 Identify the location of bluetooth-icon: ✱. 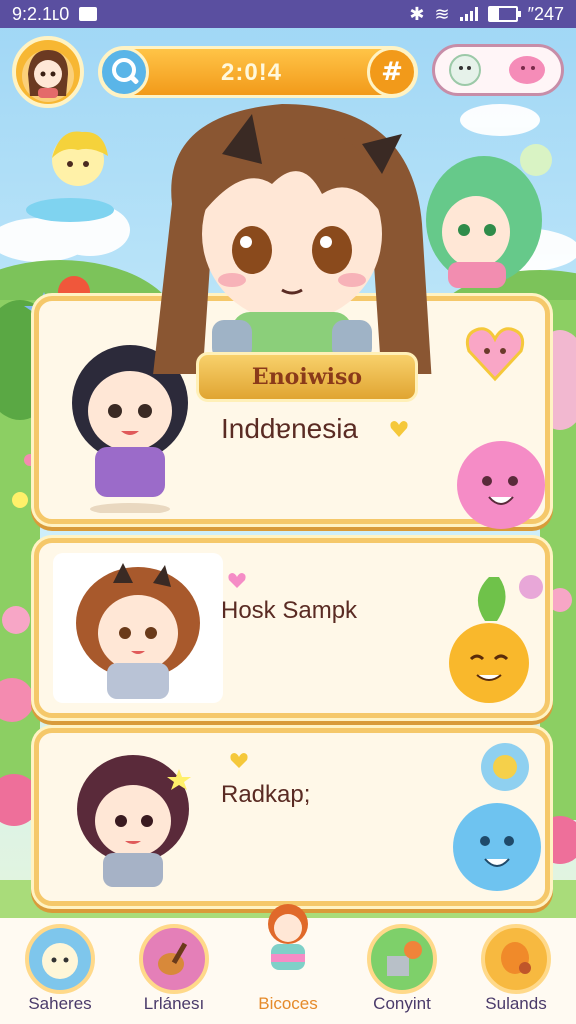
(417, 13).